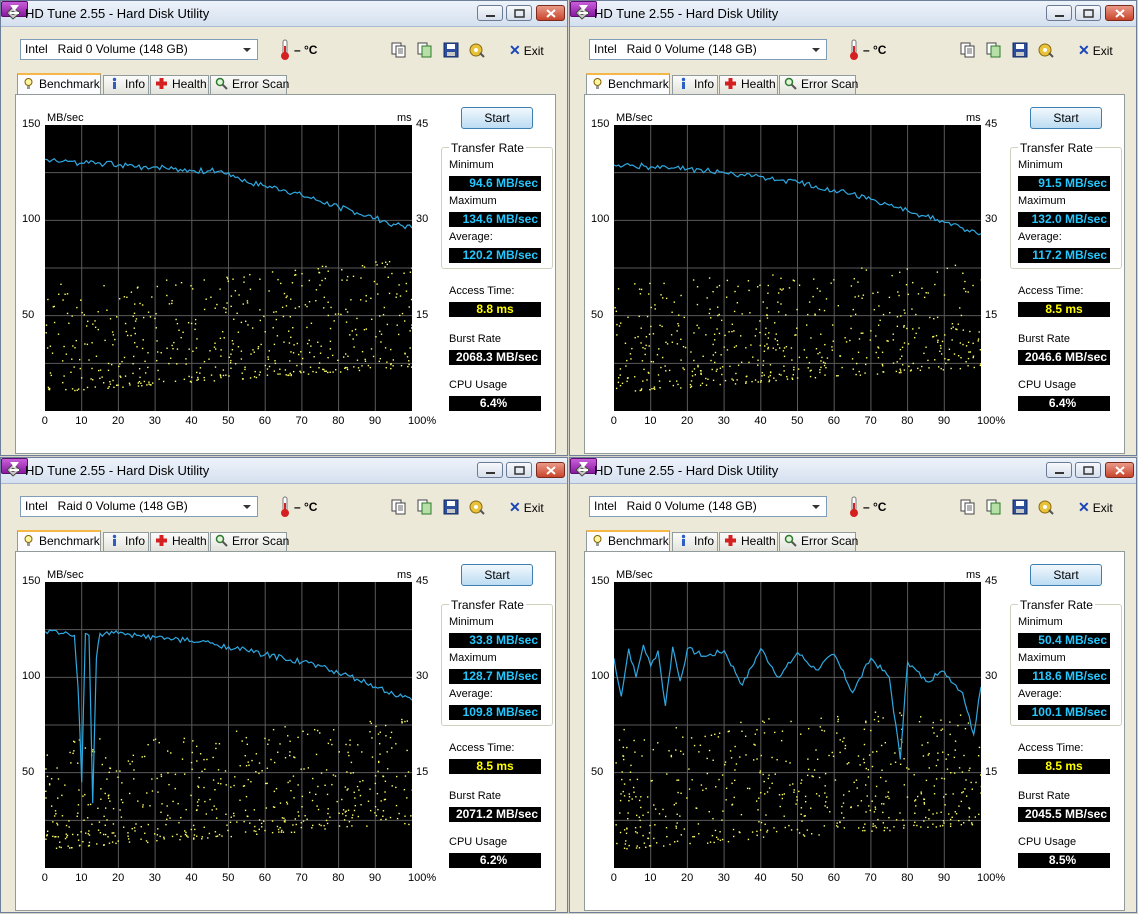 This screenshot has width=1138, height=914. Describe the element at coordinates (106, 49) in the screenshot. I see `drive-select-value: Intel Raid 0 Volume (148 GB)` at that location.